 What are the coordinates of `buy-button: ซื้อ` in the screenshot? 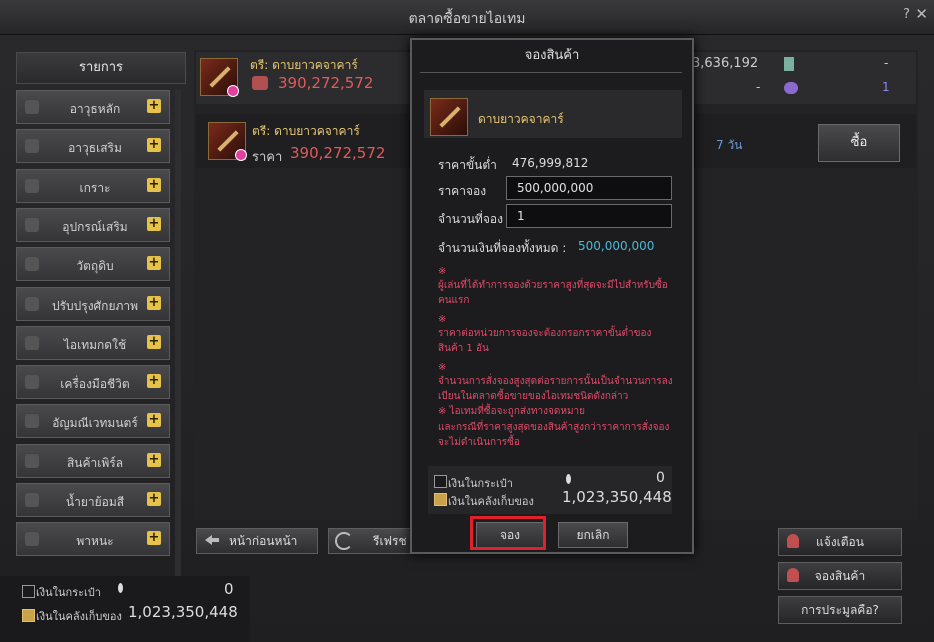 It's located at (859, 143).